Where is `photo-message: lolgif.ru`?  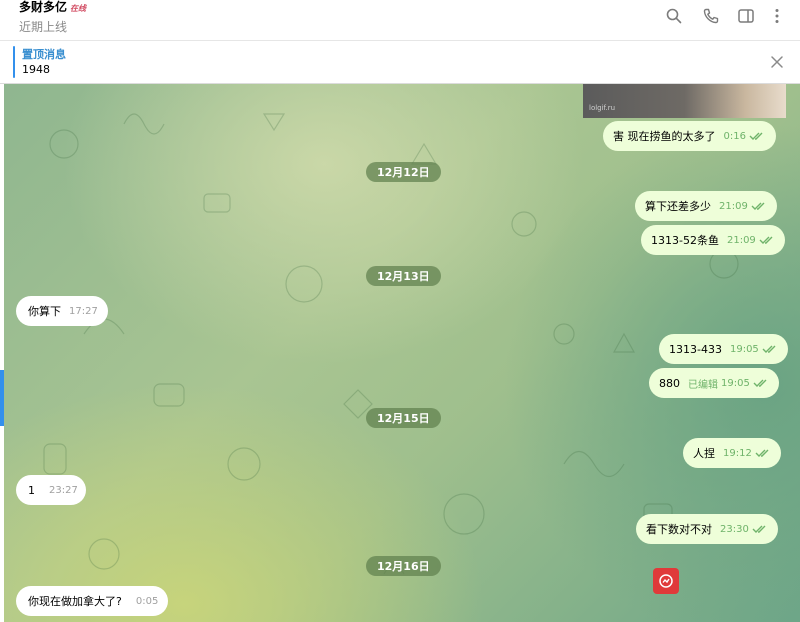
photo-message: lolgif.ru is located at coordinates (684, 101).